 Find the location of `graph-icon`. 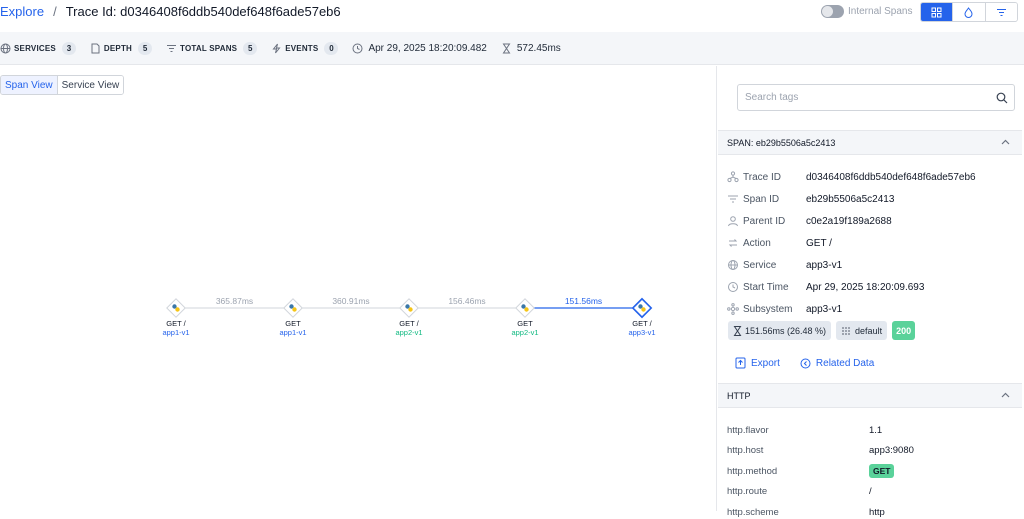

graph-icon is located at coordinates (936, 12).